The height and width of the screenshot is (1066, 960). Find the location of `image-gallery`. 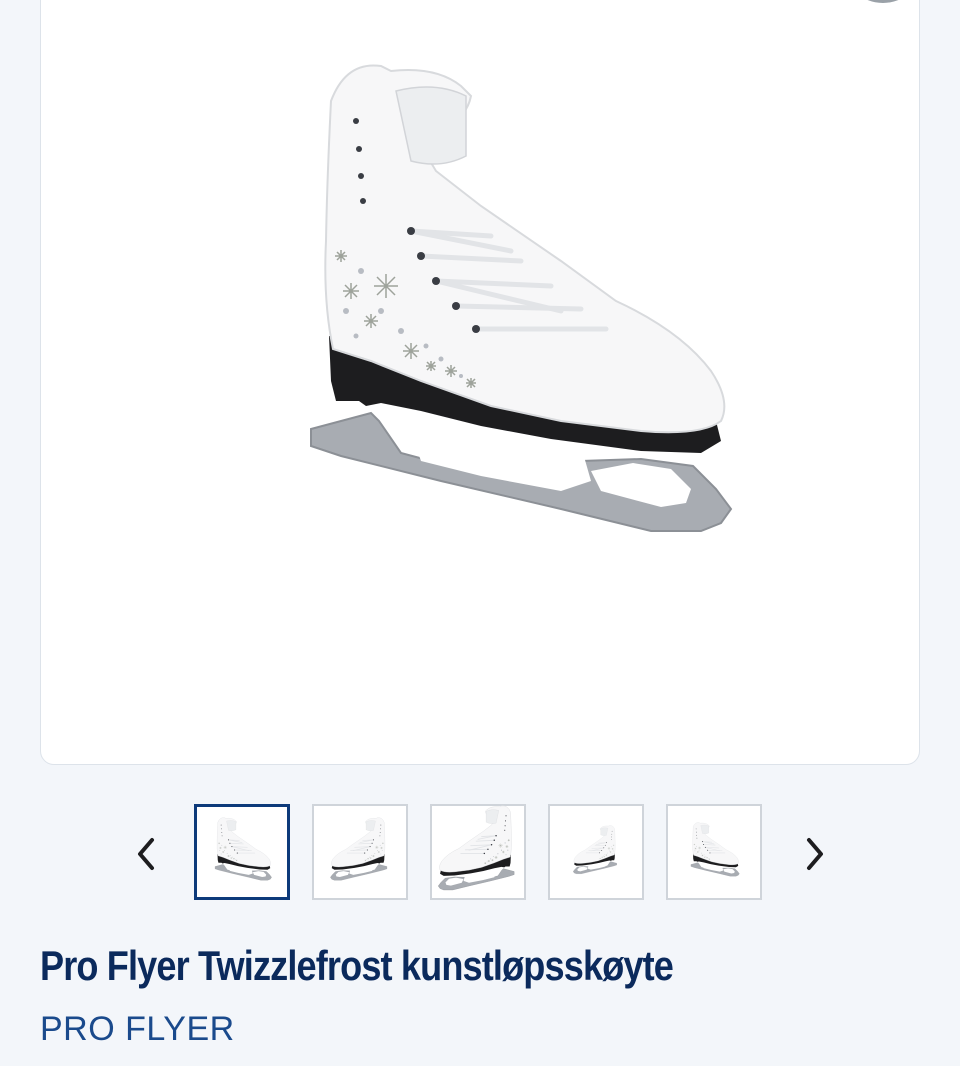

image-gallery is located at coordinates (480, 853).